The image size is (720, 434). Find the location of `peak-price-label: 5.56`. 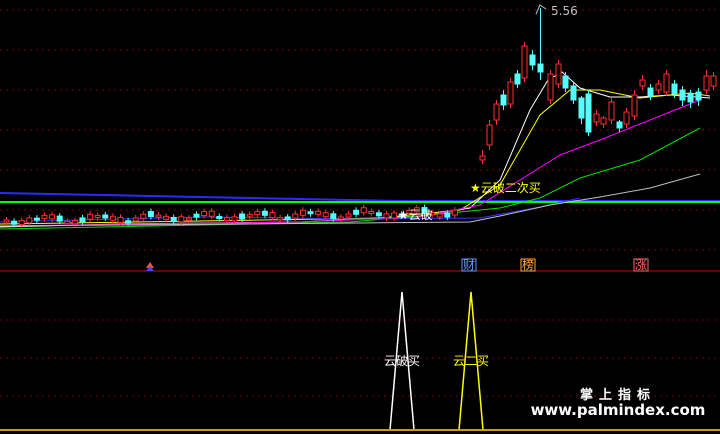

peak-price-label: 5.56 is located at coordinates (564, 11).